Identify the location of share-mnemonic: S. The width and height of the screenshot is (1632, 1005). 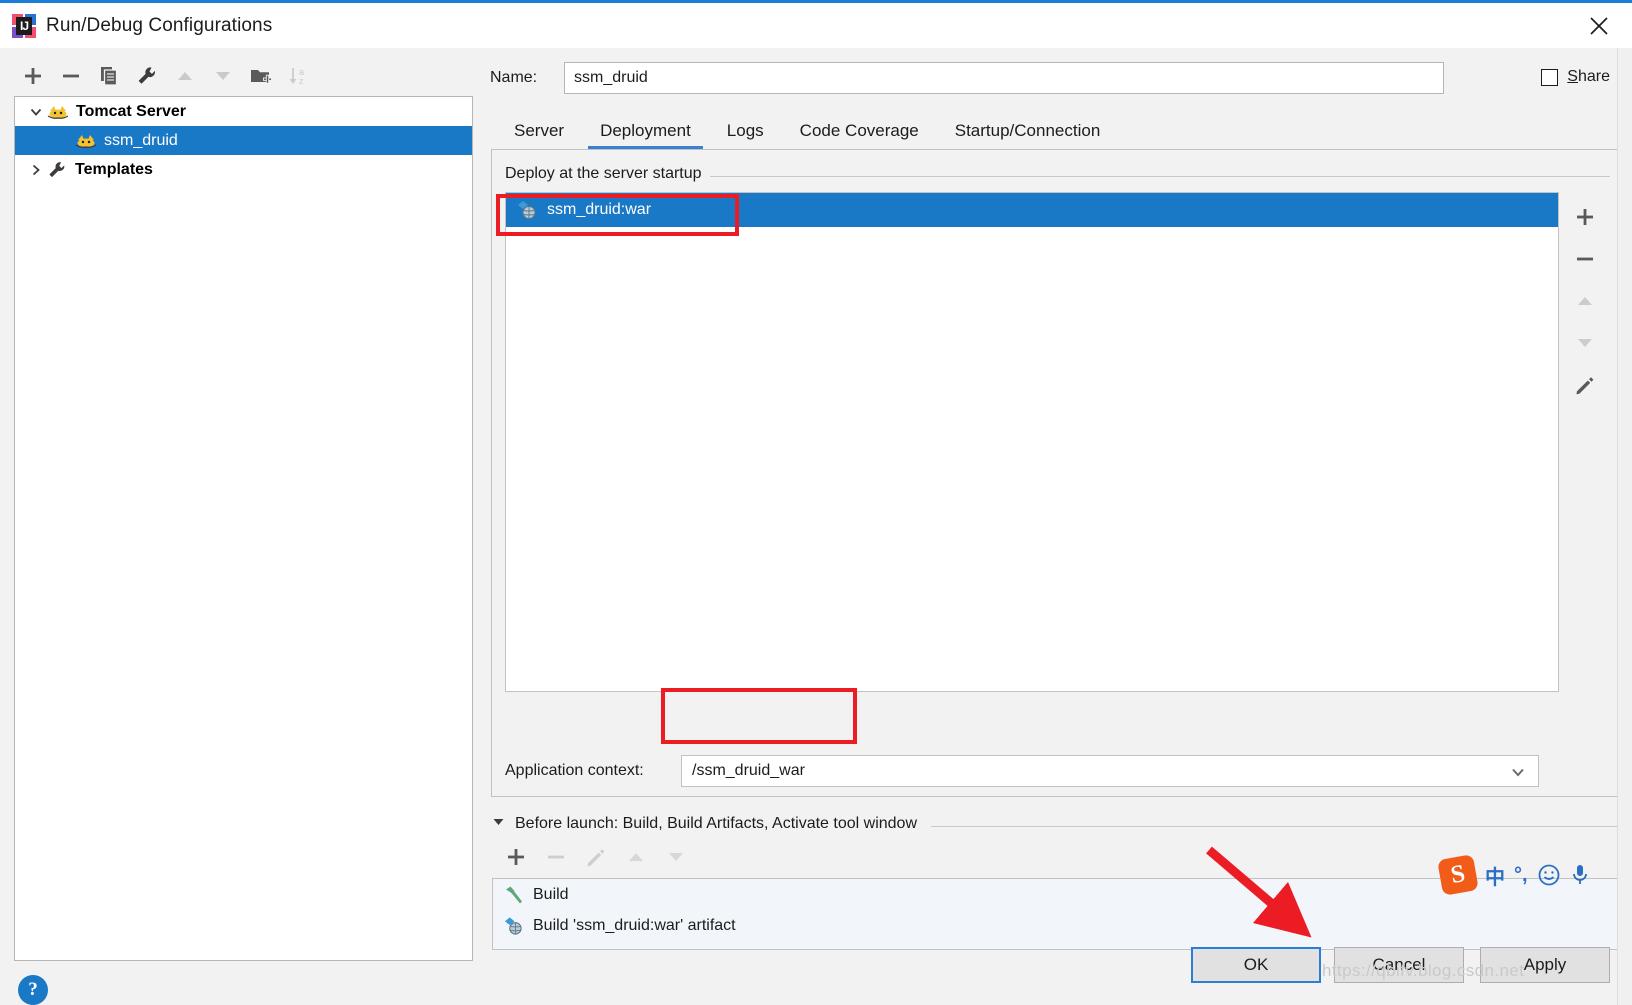
(1572, 76).